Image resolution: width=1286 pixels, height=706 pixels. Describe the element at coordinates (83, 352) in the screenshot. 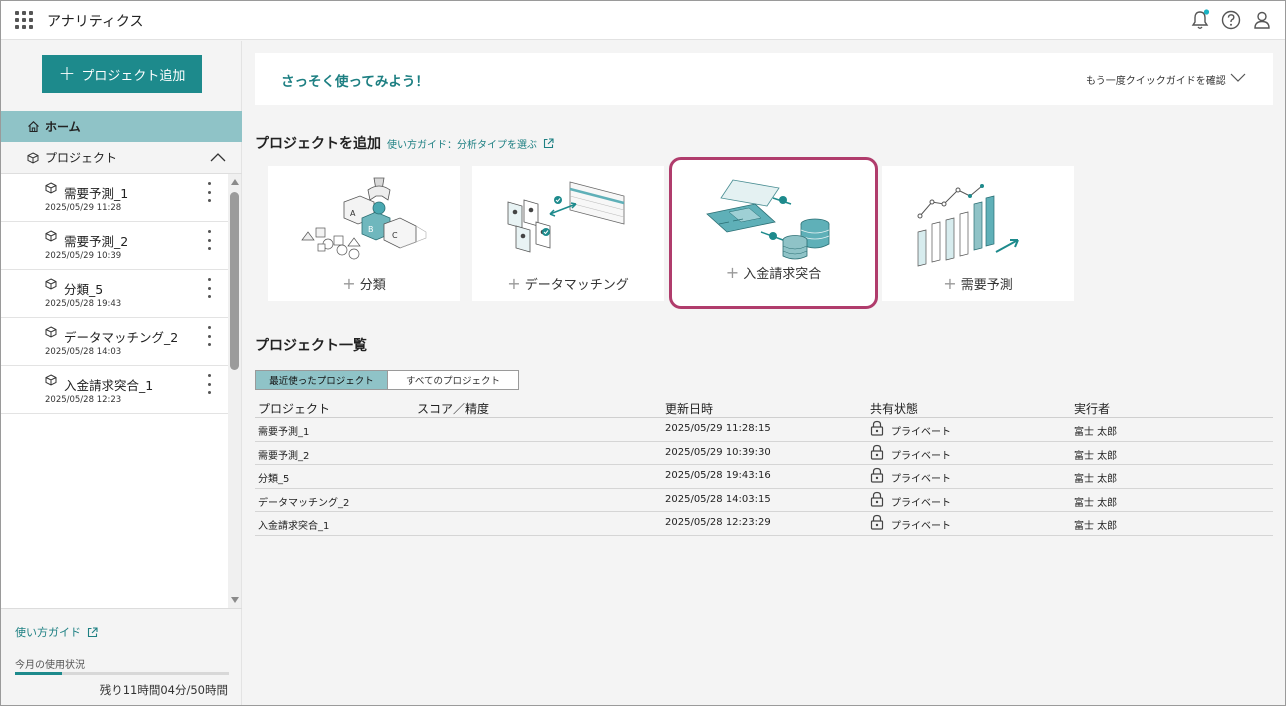

I see `project-date: 2025/05/28 14:03` at that location.